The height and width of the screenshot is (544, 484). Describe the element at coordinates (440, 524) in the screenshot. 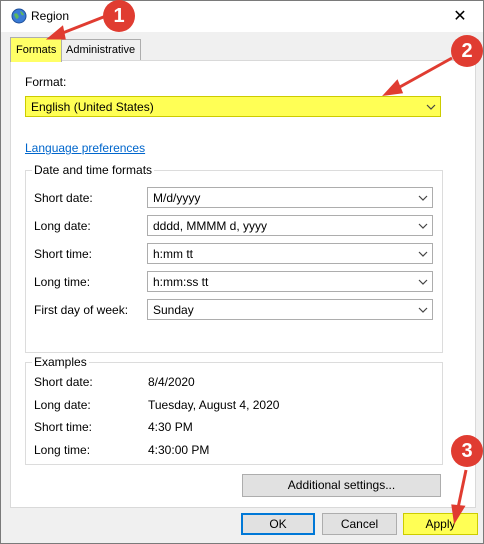

I see `apply-button: Apply` at that location.